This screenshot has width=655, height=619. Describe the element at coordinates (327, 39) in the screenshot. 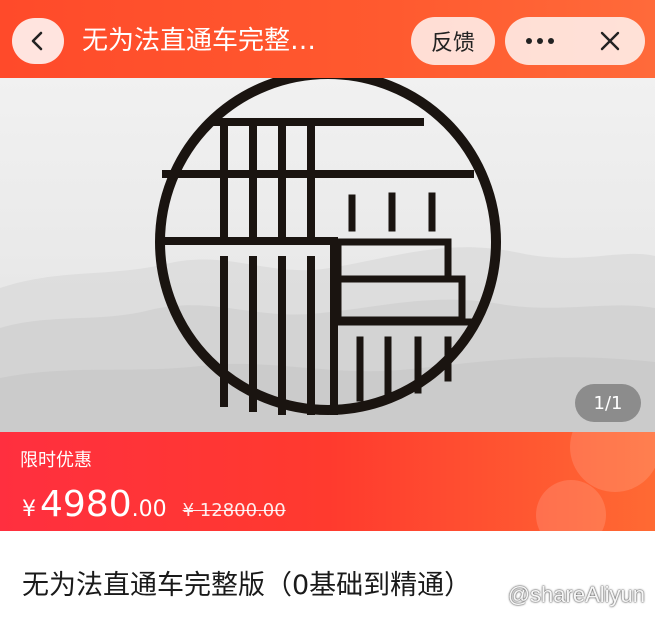

I see `top-nav-bar: 无为法直通车完整… 反馈` at that location.